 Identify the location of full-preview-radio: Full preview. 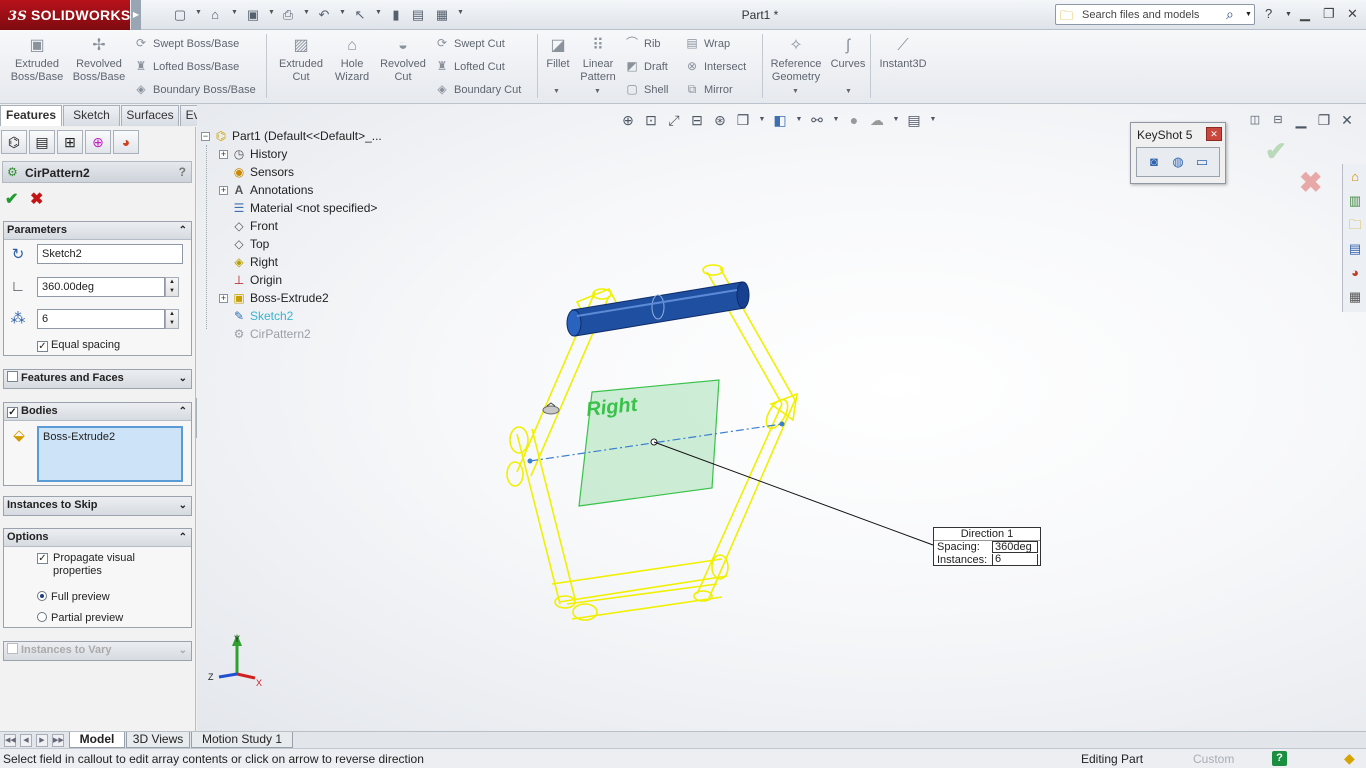
(73, 597).